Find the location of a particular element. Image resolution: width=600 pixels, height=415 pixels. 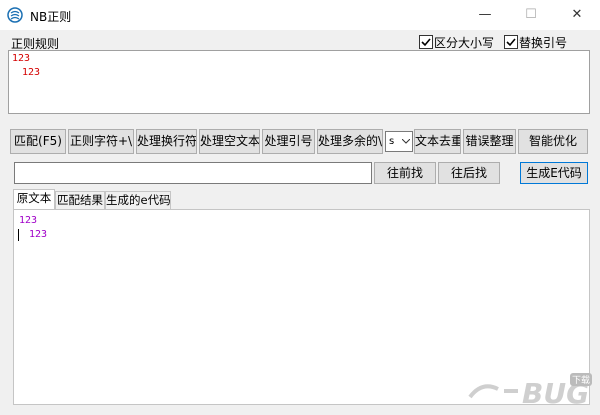

search-input is located at coordinates (193, 173).